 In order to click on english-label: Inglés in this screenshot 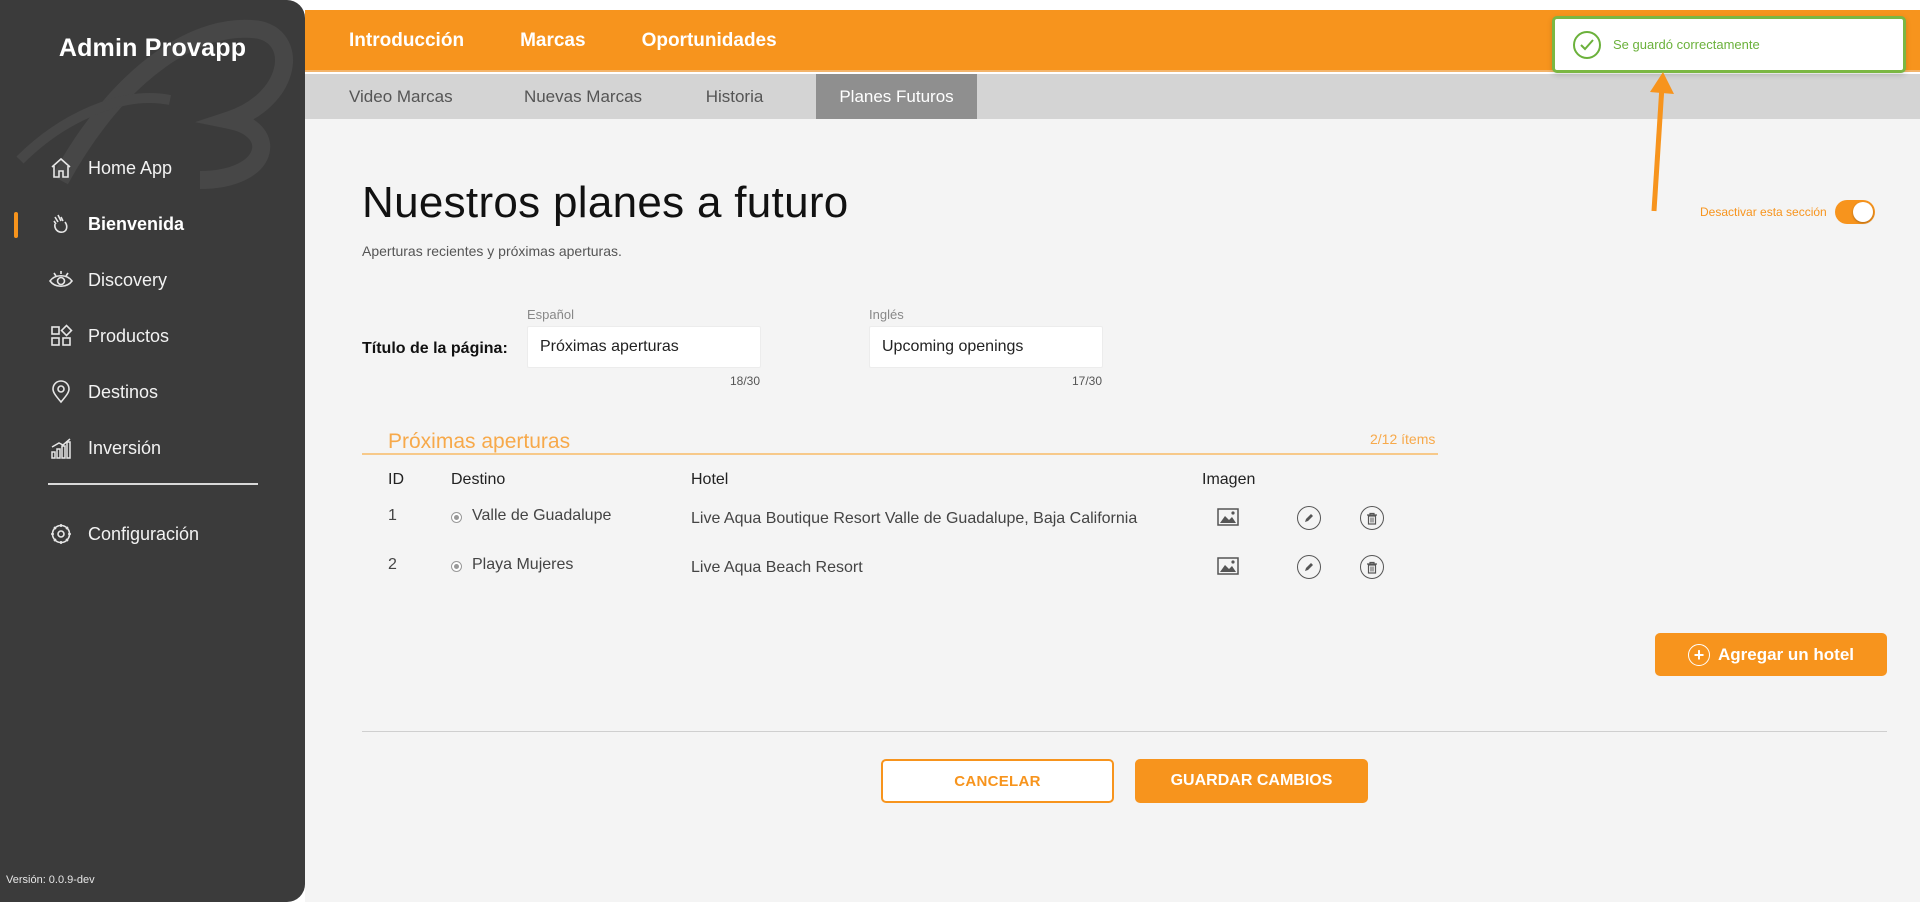, I will do `click(886, 314)`.